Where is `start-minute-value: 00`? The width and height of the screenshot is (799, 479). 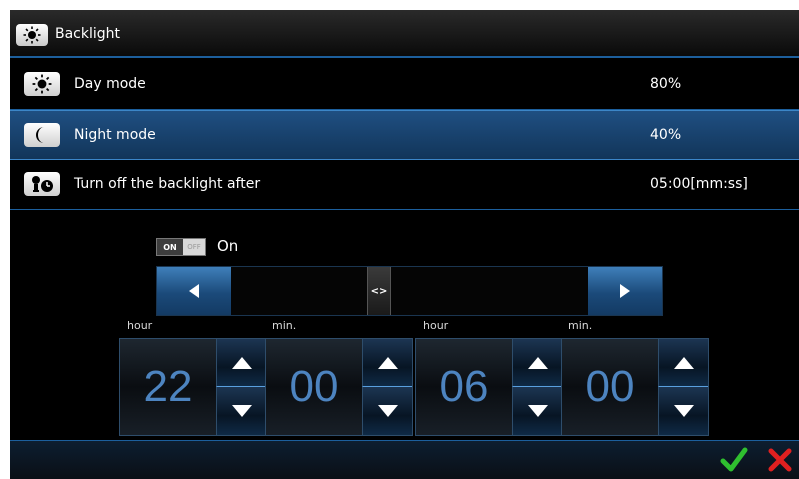 start-minute-value: 00 is located at coordinates (314, 387).